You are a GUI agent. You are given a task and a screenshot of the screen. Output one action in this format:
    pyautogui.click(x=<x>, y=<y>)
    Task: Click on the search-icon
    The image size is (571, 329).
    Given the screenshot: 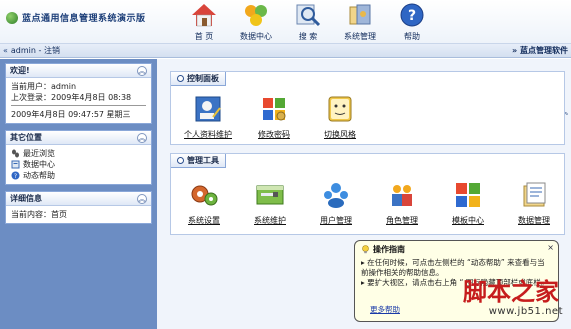 What is the action you would take?
    pyautogui.click(x=308, y=15)
    